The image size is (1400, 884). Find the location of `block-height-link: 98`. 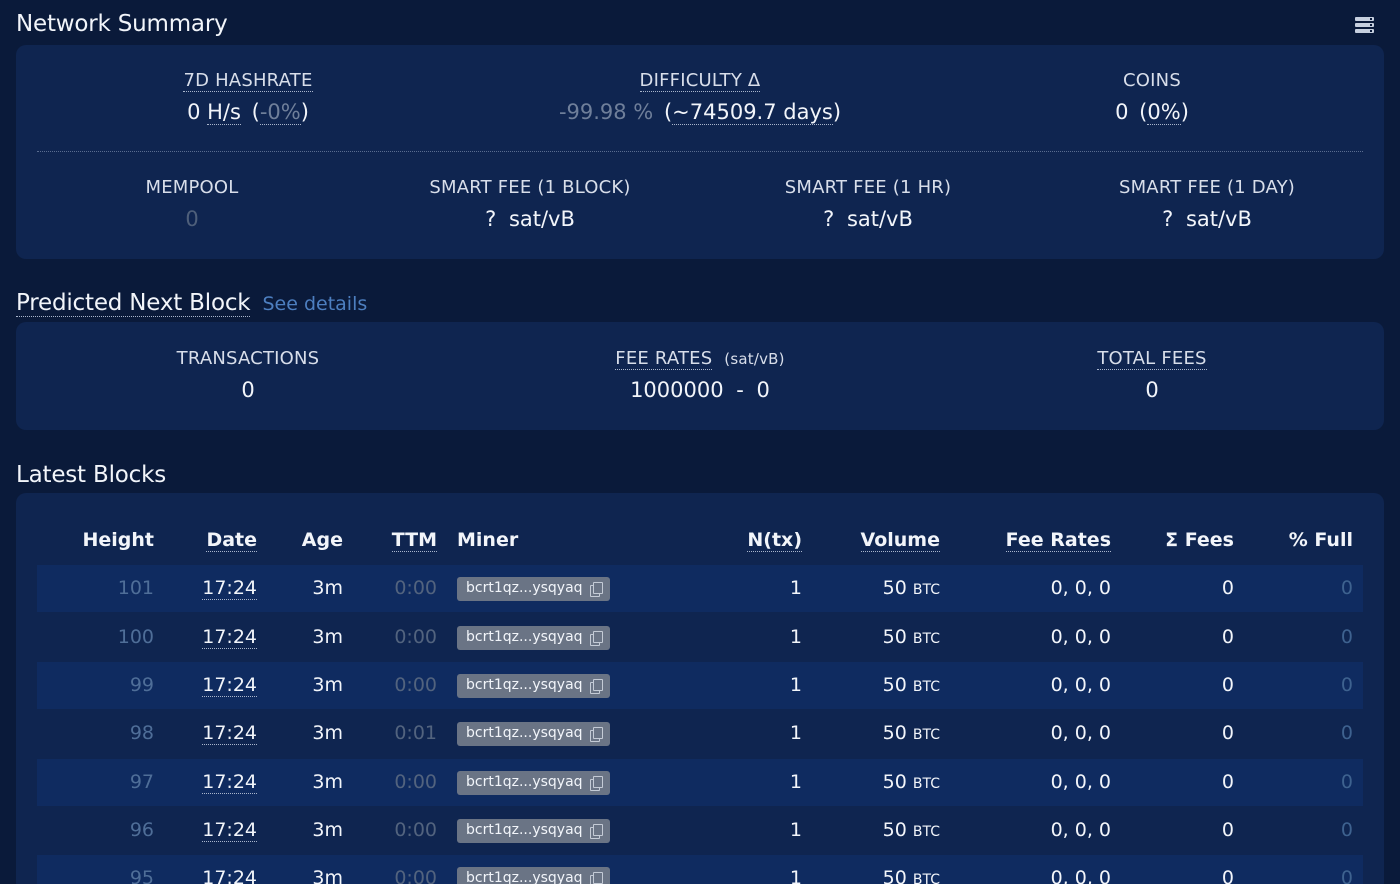

block-height-link: 98 is located at coordinates (104, 733).